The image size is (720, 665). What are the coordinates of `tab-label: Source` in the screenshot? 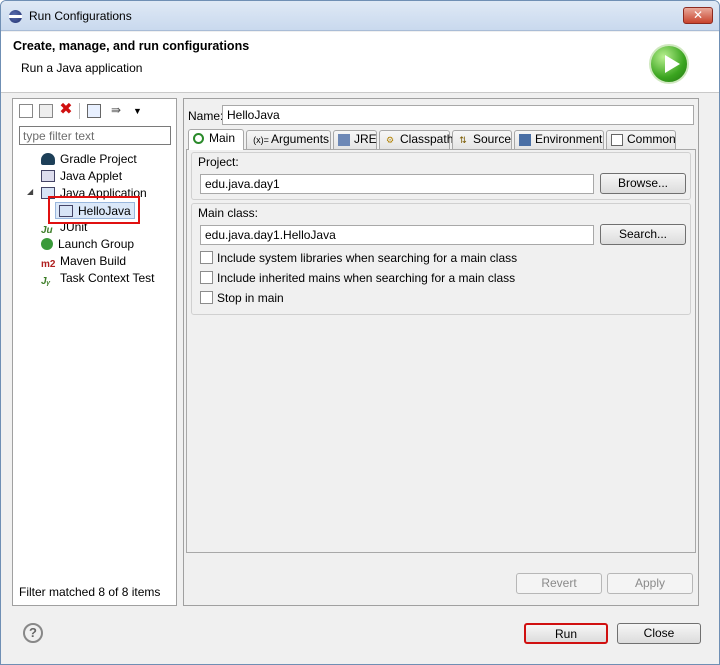 It's located at (492, 139).